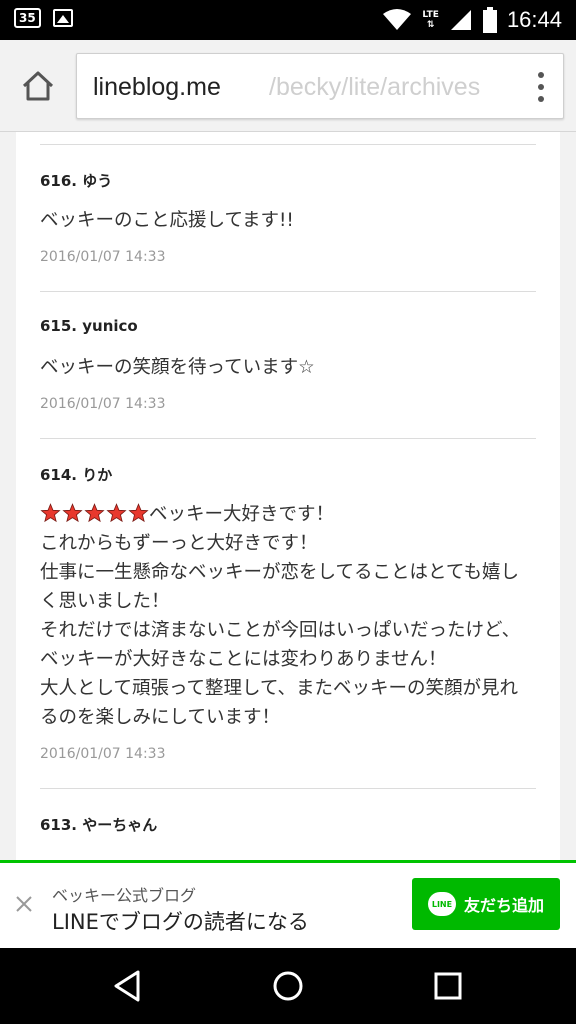  Describe the element at coordinates (397, 19) in the screenshot. I see `wifi-icon` at that location.